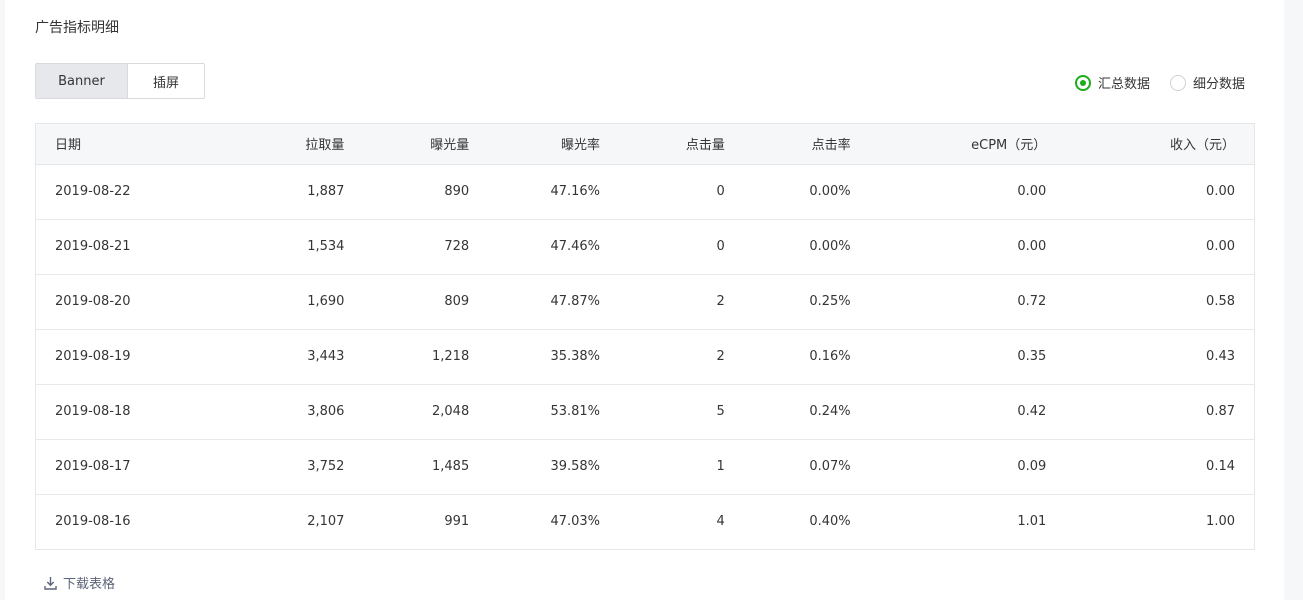 The width and height of the screenshot is (1303, 600). I want to click on ad-type-tabs: Banner 插屏, so click(120, 81).